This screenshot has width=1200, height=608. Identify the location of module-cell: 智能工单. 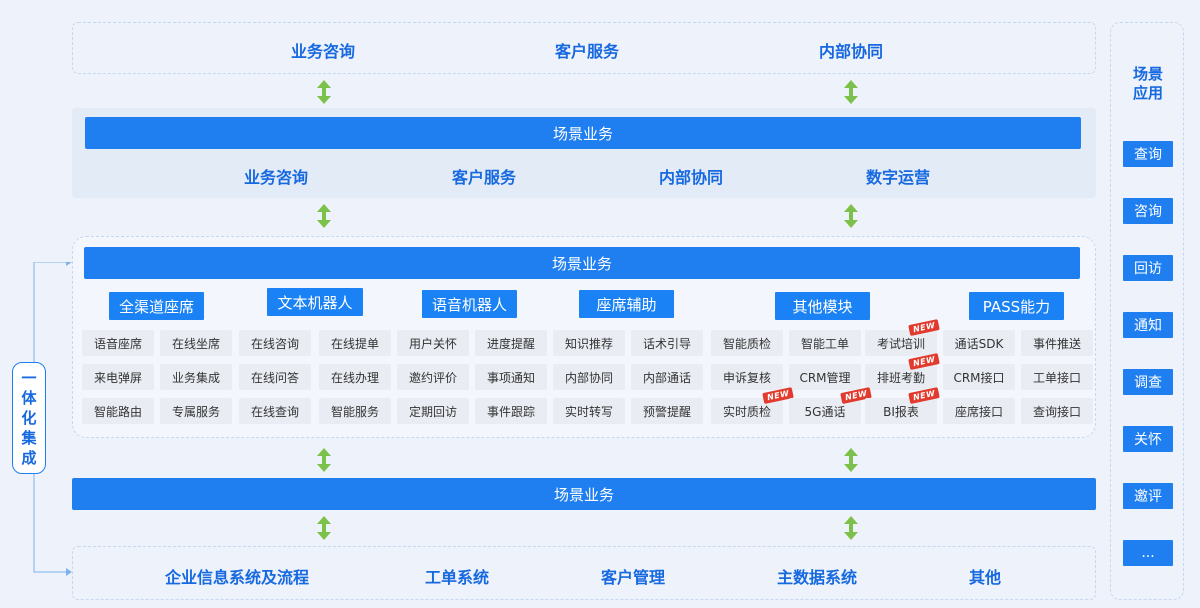
(825, 343).